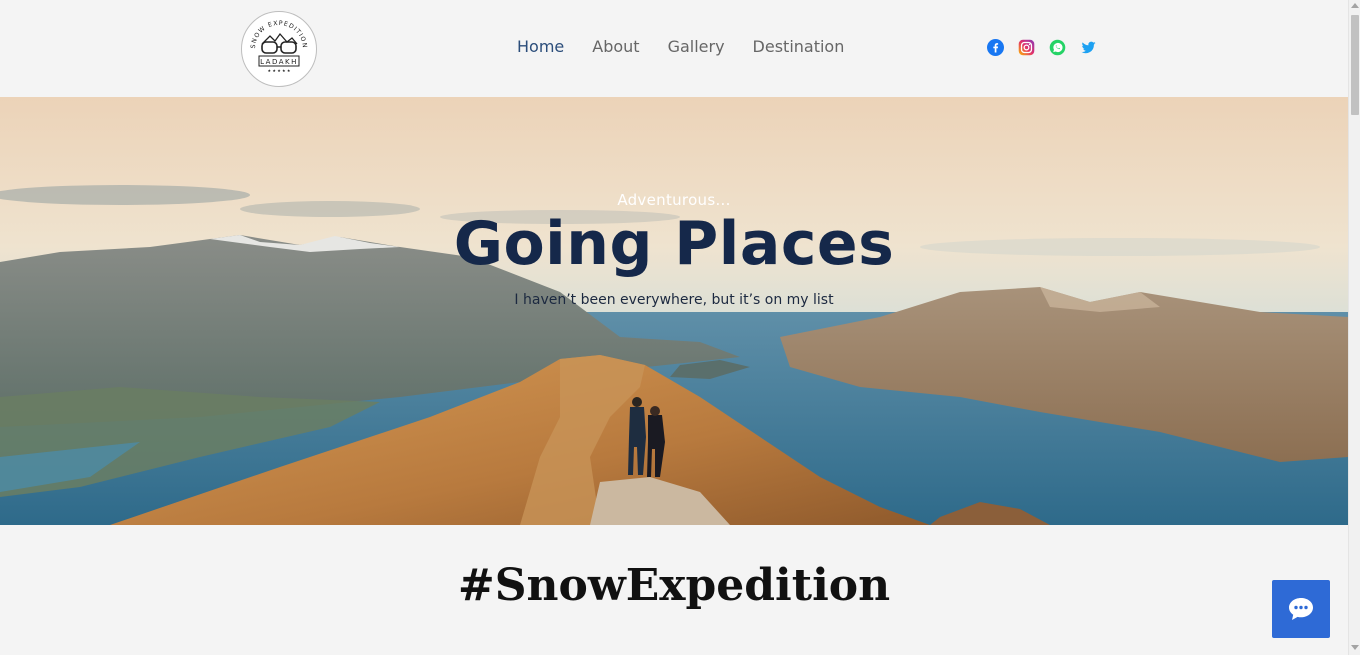  Describe the element at coordinates (1354, 327) in the screenshot. I see `page-scrollbar` at that location.